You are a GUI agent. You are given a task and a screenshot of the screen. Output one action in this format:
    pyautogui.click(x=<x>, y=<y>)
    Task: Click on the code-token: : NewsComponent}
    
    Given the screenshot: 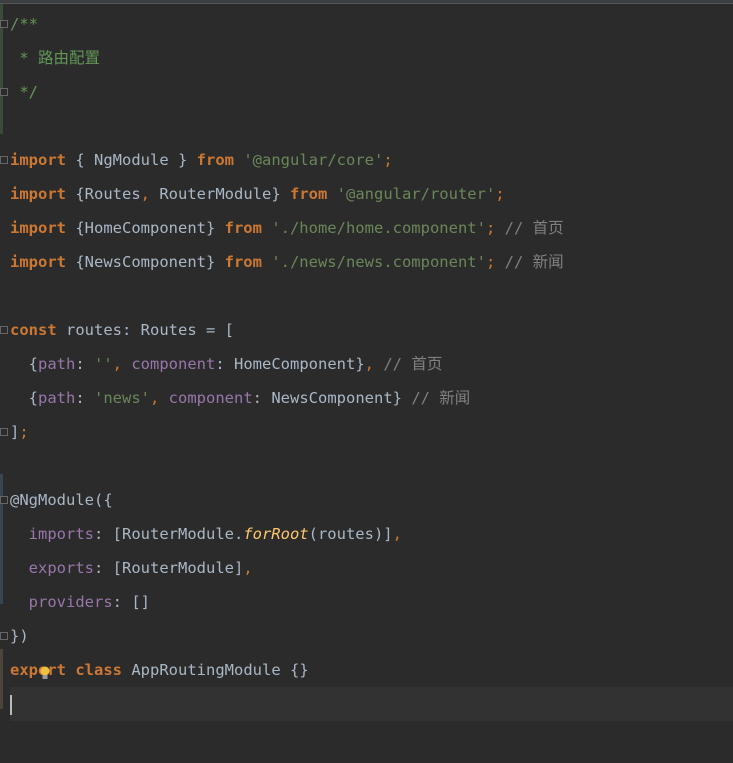 What is the action you would take?
    pyautogui.click(x=327, y=398)
    